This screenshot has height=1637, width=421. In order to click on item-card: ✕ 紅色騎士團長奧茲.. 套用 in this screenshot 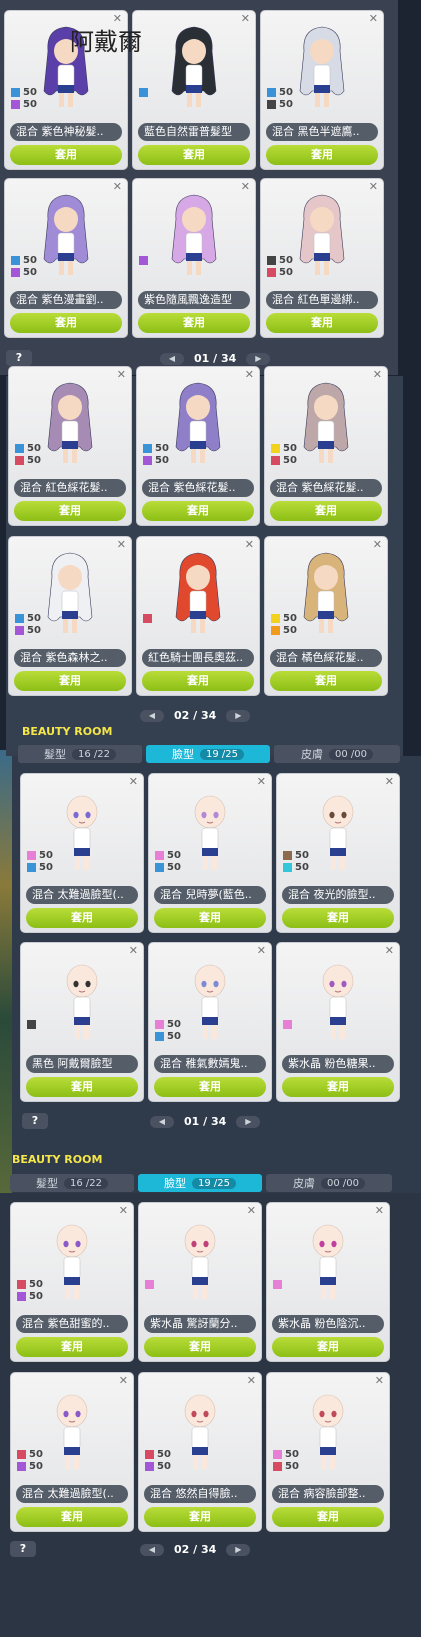, I will do `click(198, 616)`.